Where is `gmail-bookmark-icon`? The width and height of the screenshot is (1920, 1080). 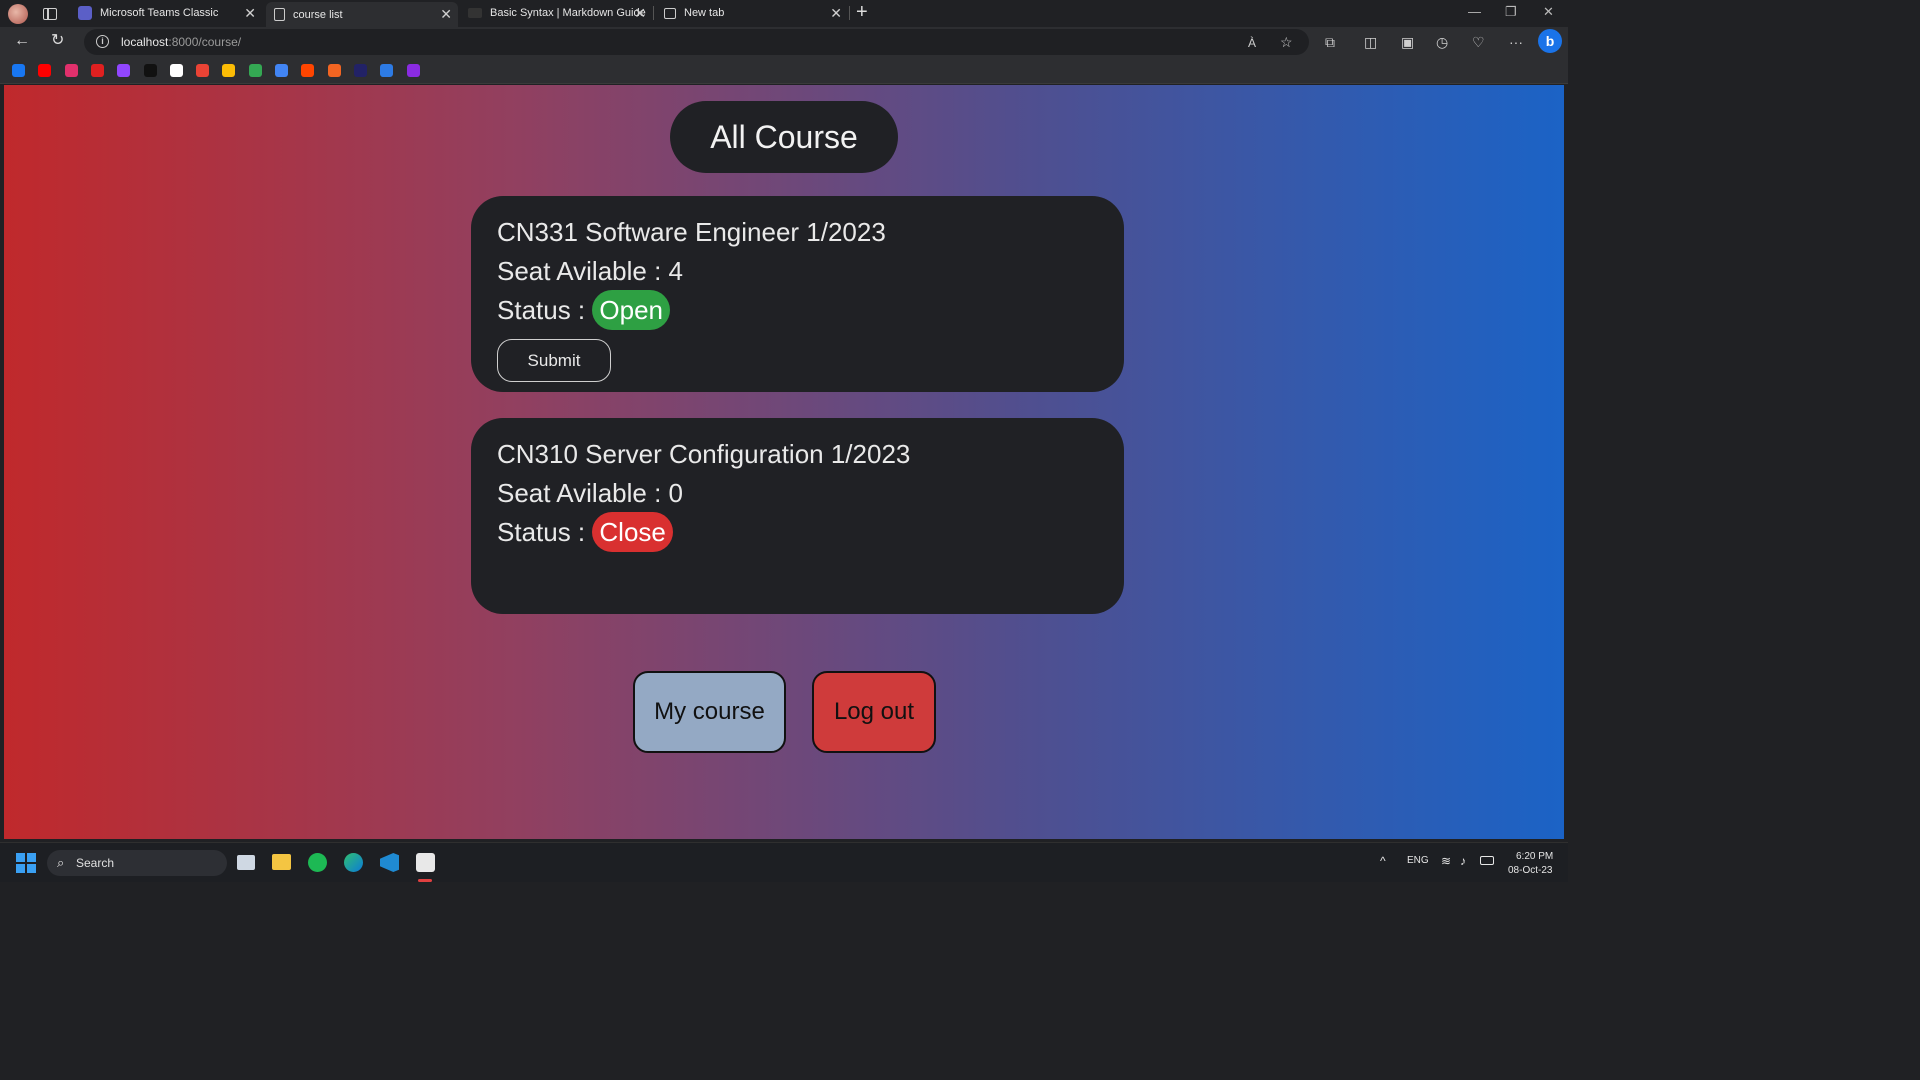
gmail-bookmark-icon is located at coordinates (203, 70).